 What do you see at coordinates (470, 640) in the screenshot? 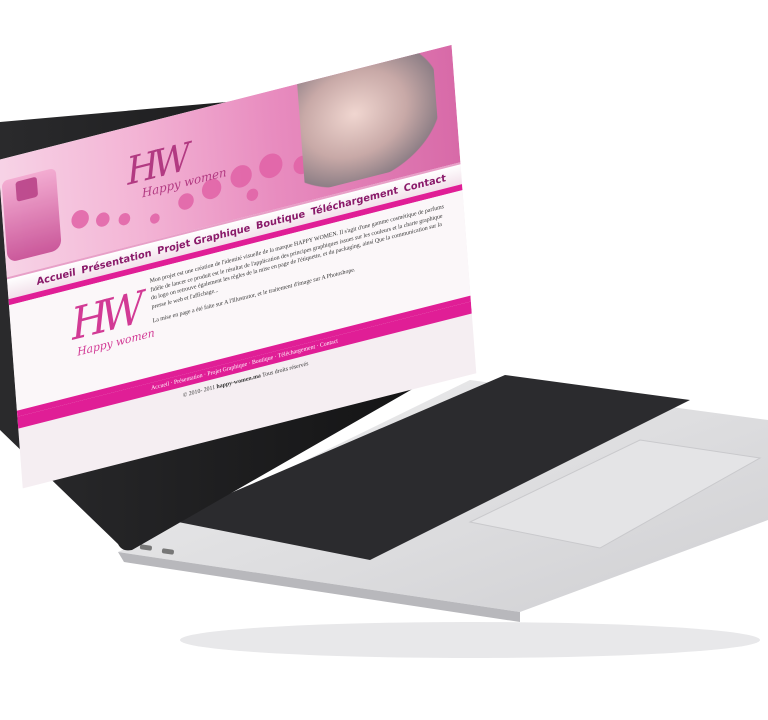
I see `shadow` at bounding box center [470, 640].